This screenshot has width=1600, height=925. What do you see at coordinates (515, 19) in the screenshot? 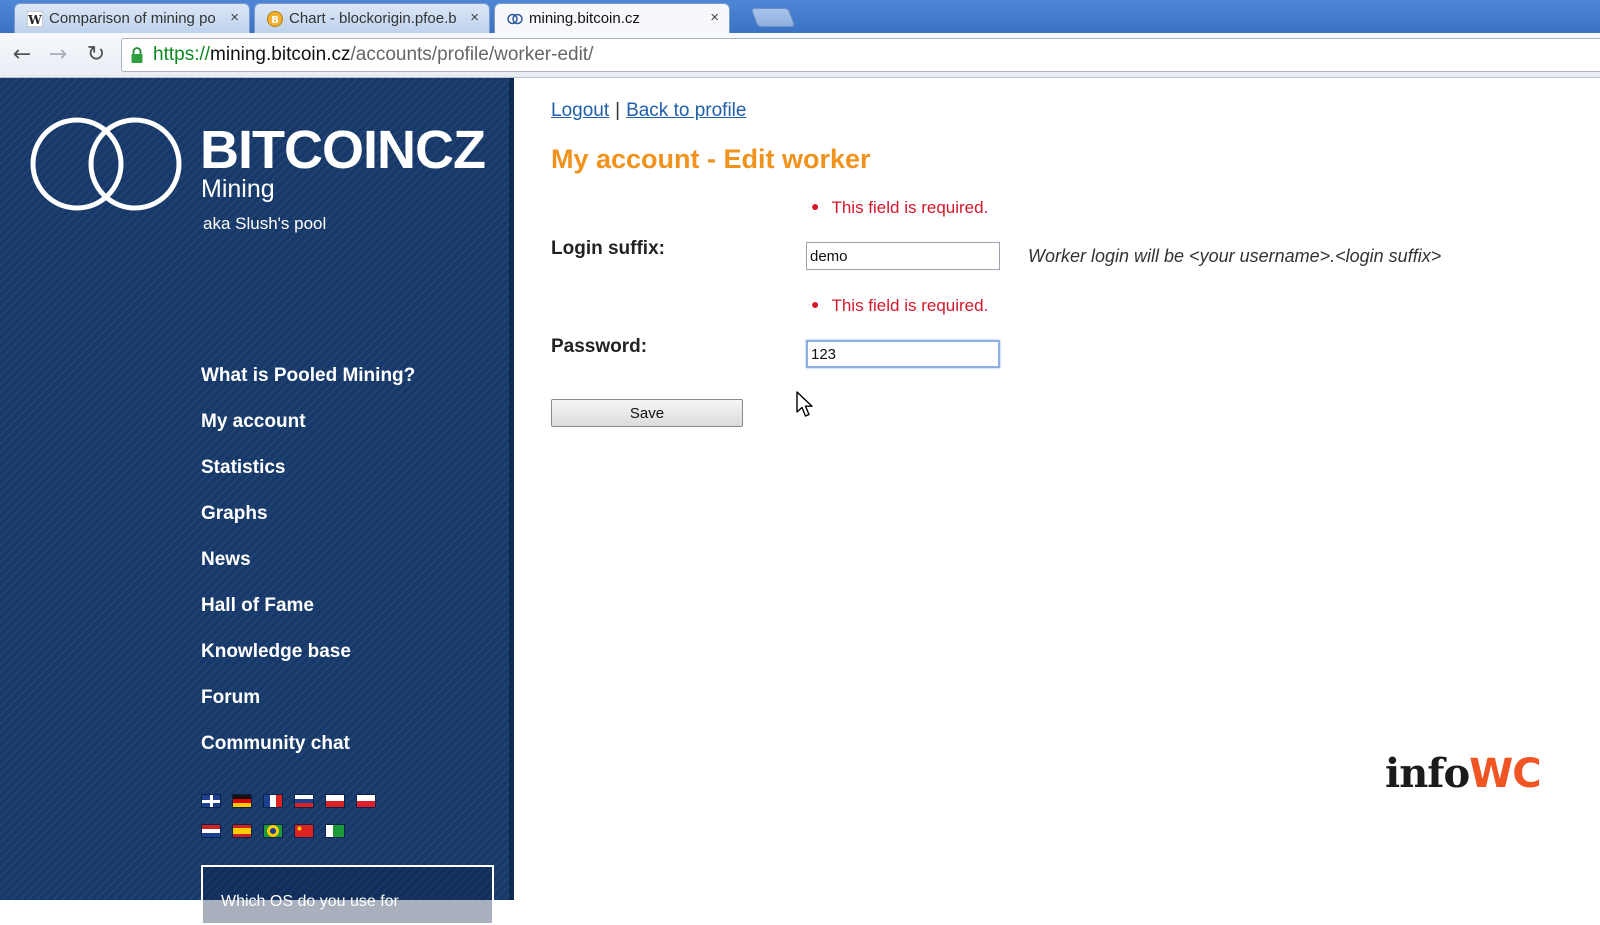
I see `bitcoincz-rings-icon` at bounding box center [515, 19].